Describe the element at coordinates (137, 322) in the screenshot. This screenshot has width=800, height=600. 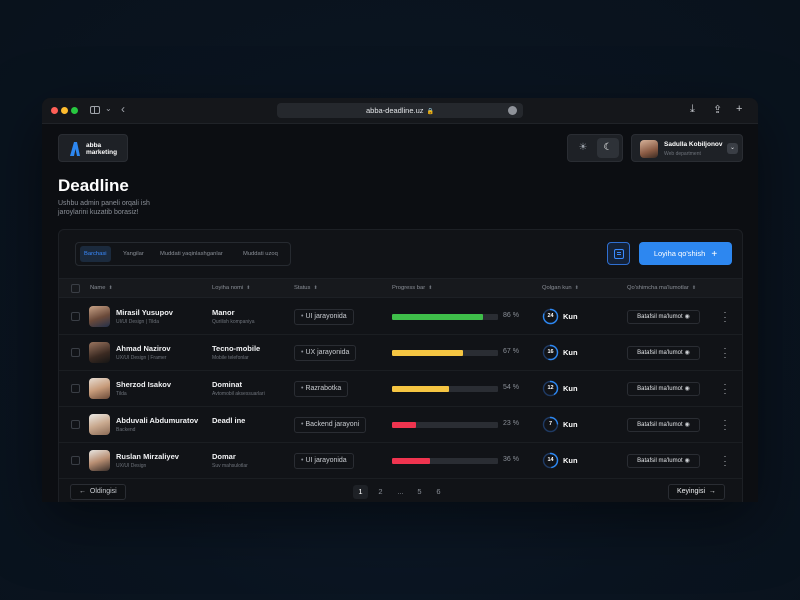
I see `assignee-role: UI/UI Design | Tilda` at that location.